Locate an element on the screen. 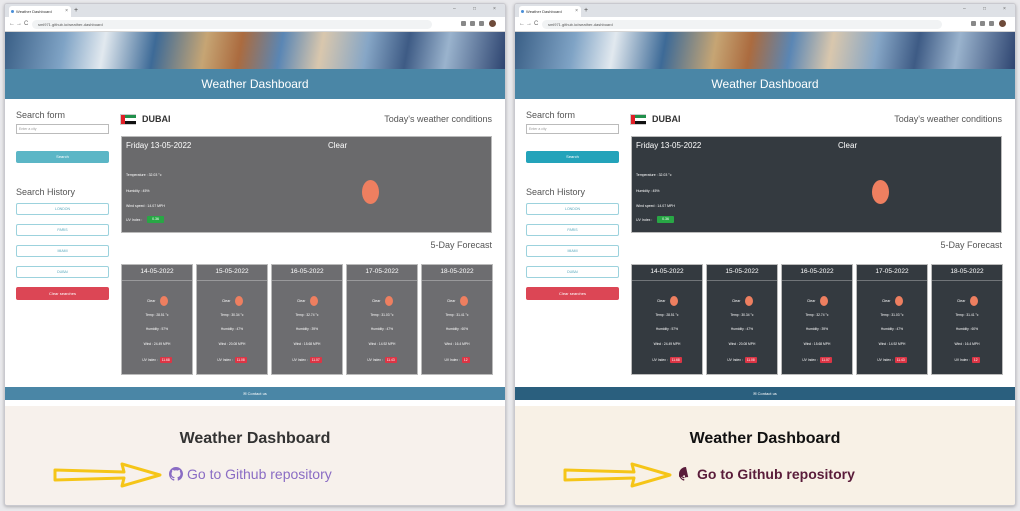  forecast-humidity: Humidity : 39% is located at coordinates (307, 329).